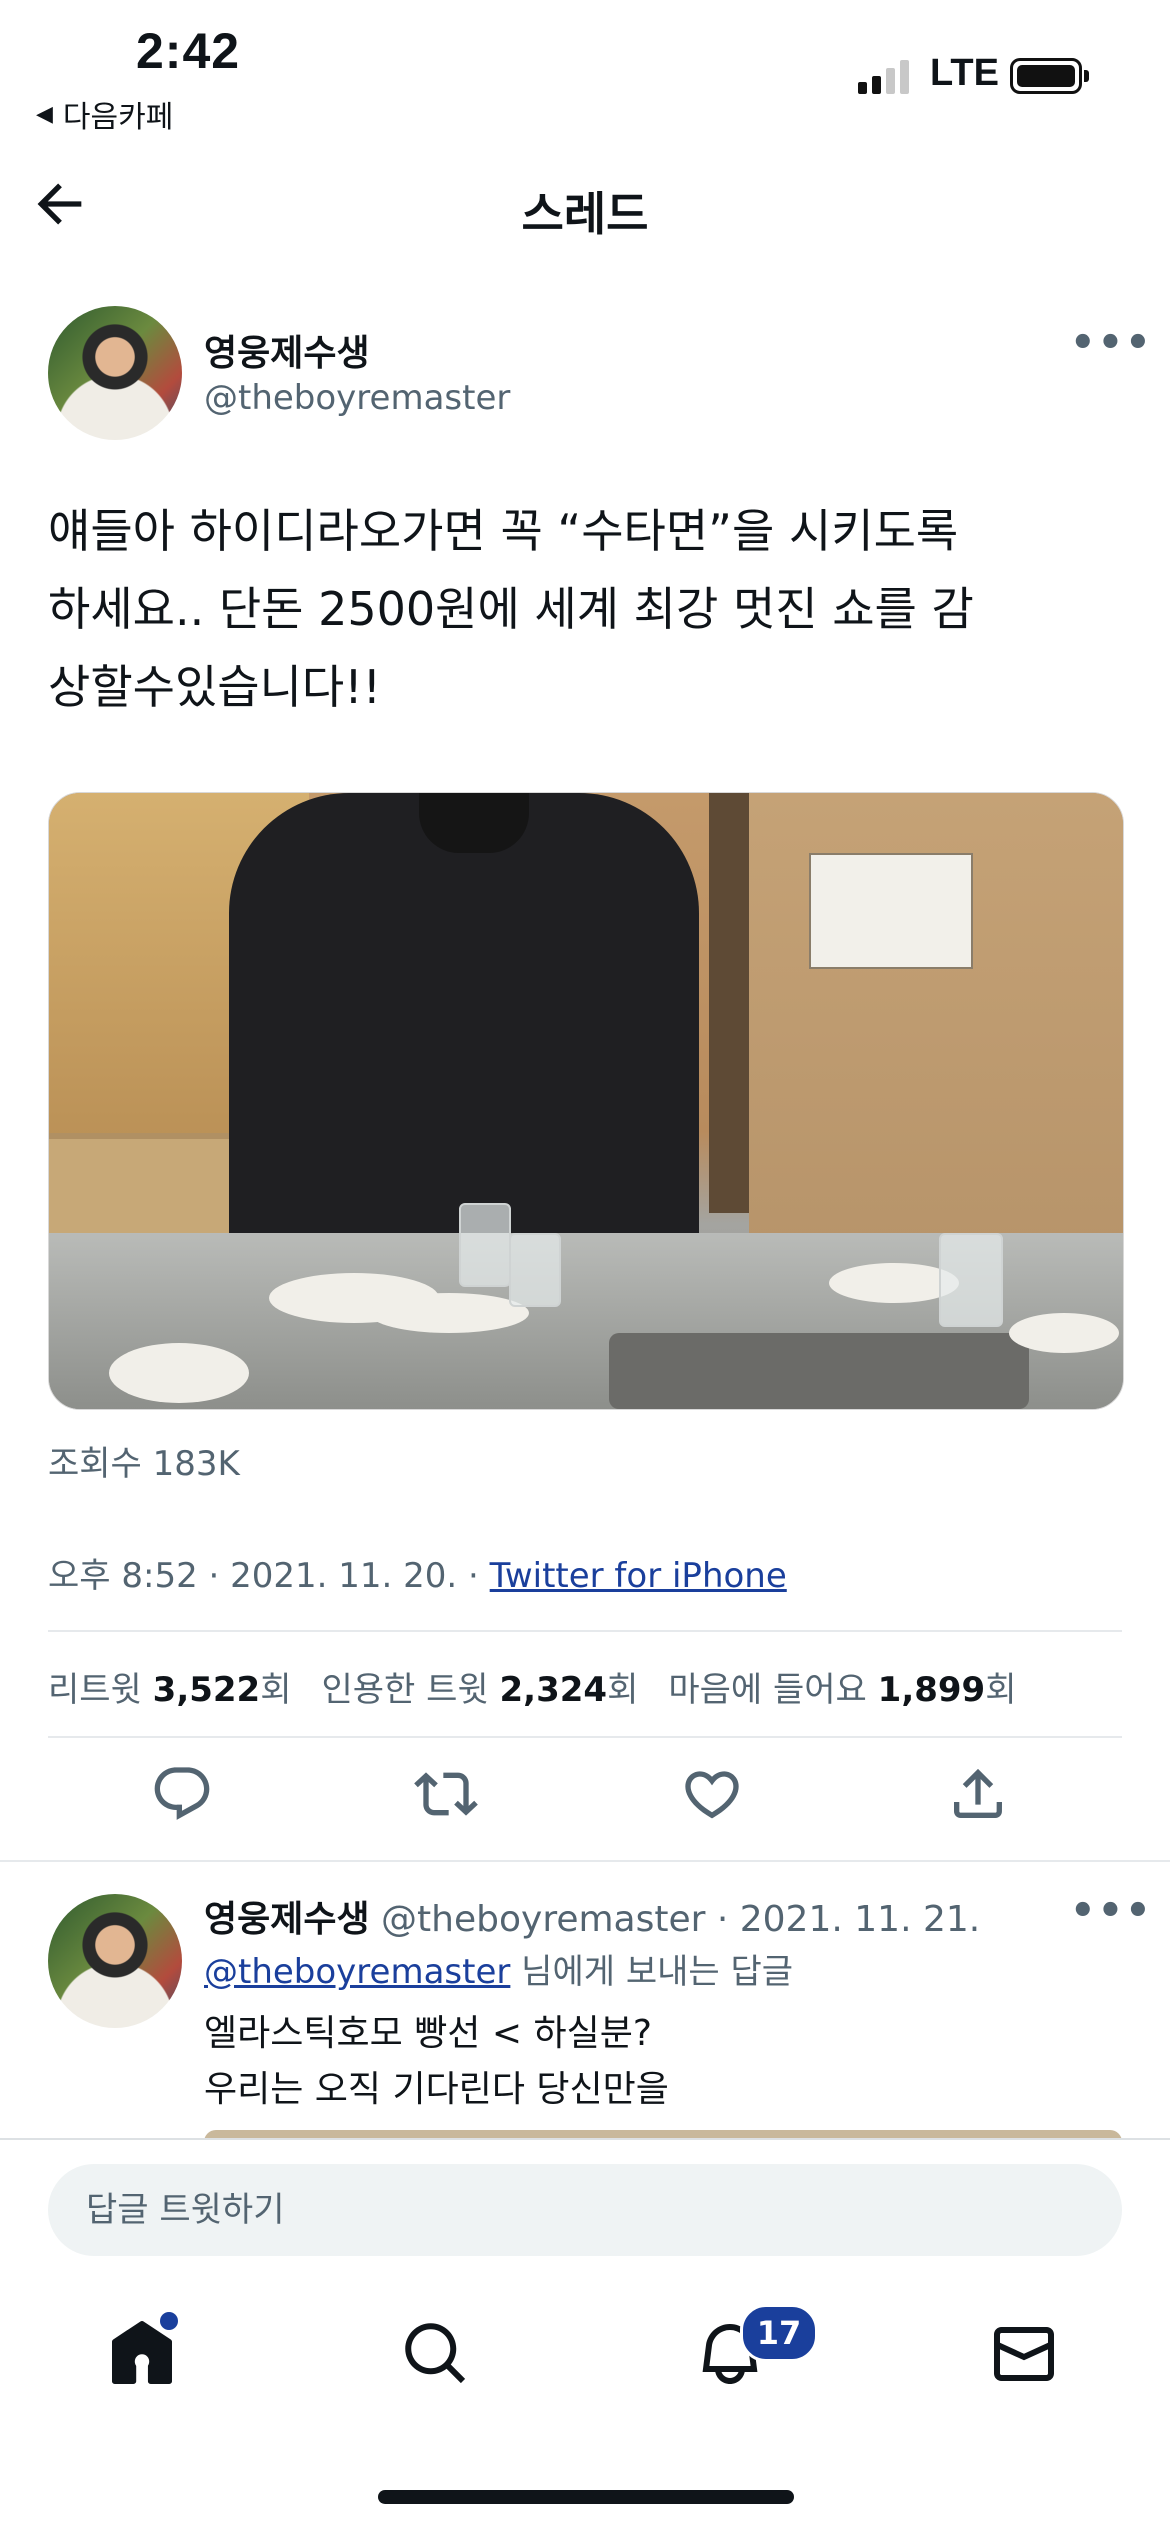 The width and height of the screenshot is (1170, 2534). I want to click on reply-header: 영웅제수생 @theboyremaster · 2021. 11. 21., so click(592, 1916).